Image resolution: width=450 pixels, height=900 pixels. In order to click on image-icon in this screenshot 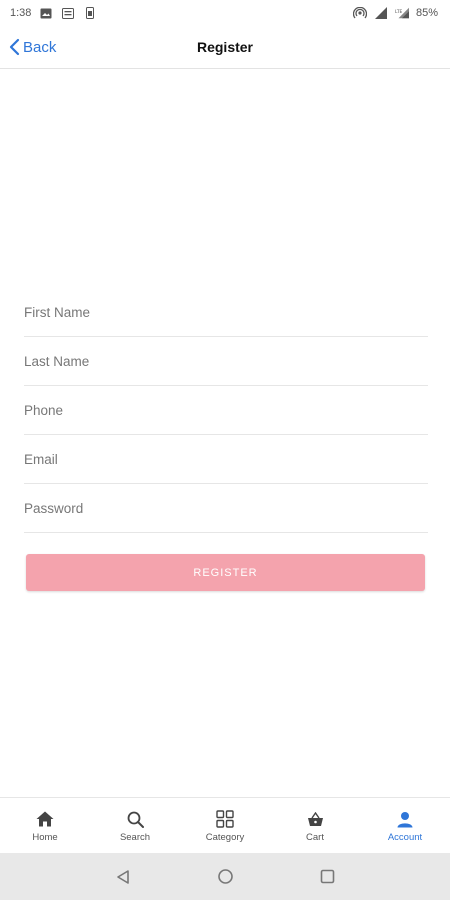, I will do `click(46, 13)`.